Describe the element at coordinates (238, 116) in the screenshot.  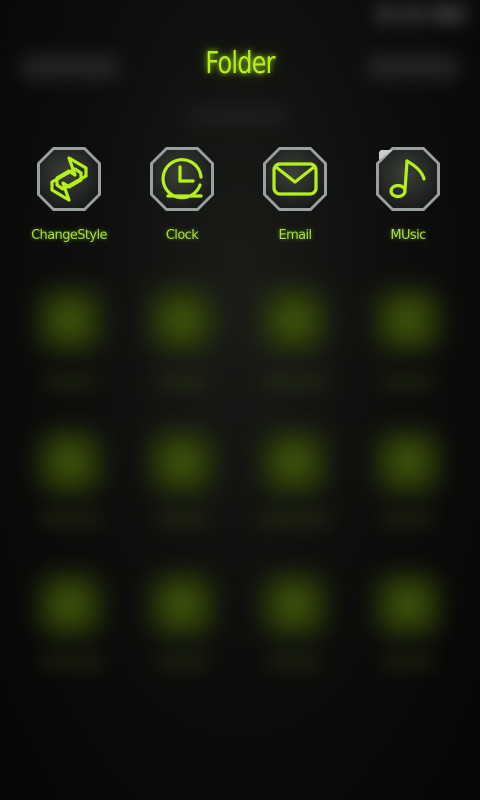
I see `blurred-page-indicator` at that location.